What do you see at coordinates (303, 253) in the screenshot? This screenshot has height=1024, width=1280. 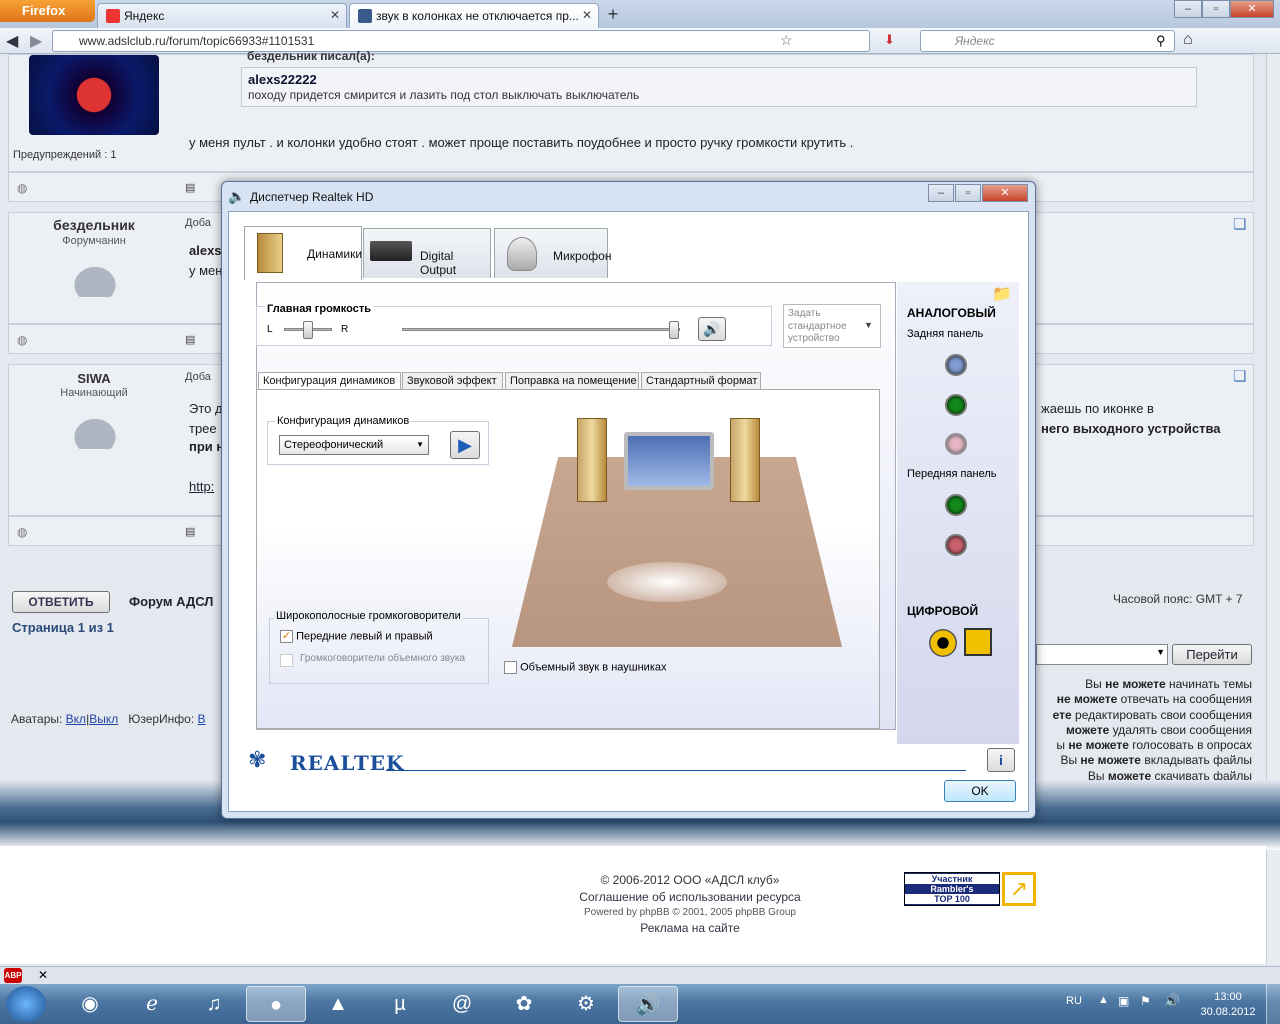 I see `tab-speakers: Динамики` at bounding box center [303, 253].